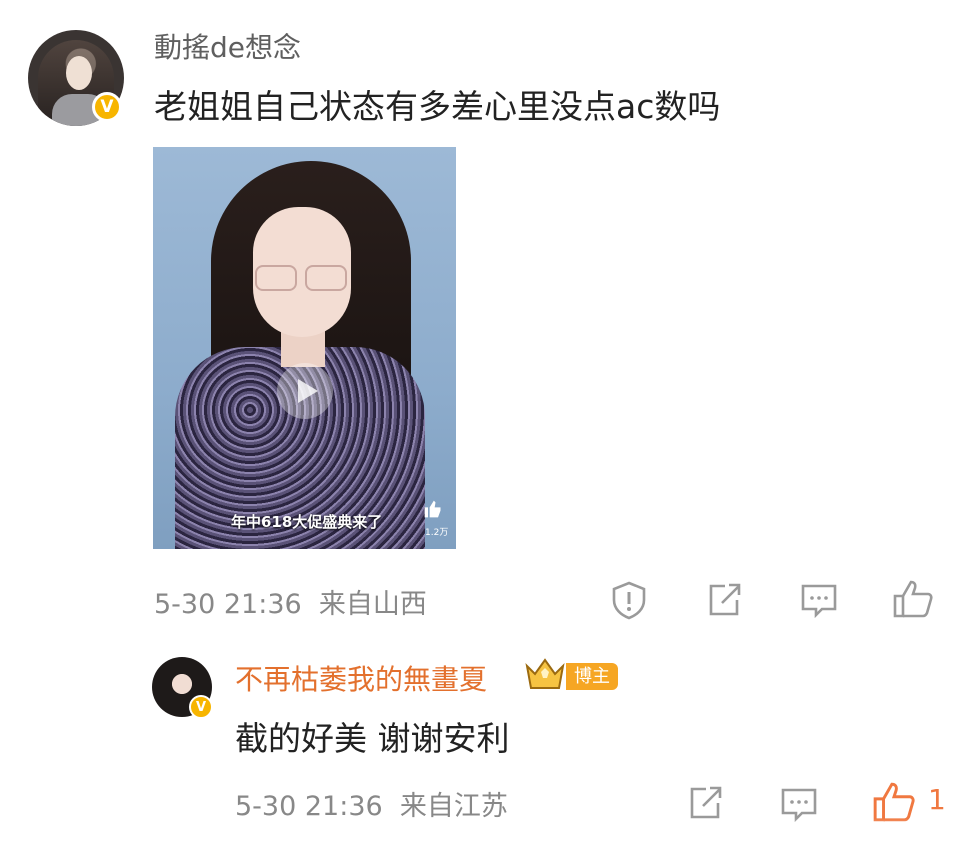  Describe the element at coordinates (307, 522) in the screenshot. I see `image-caption: 年中618大促盛典来了` at that location.